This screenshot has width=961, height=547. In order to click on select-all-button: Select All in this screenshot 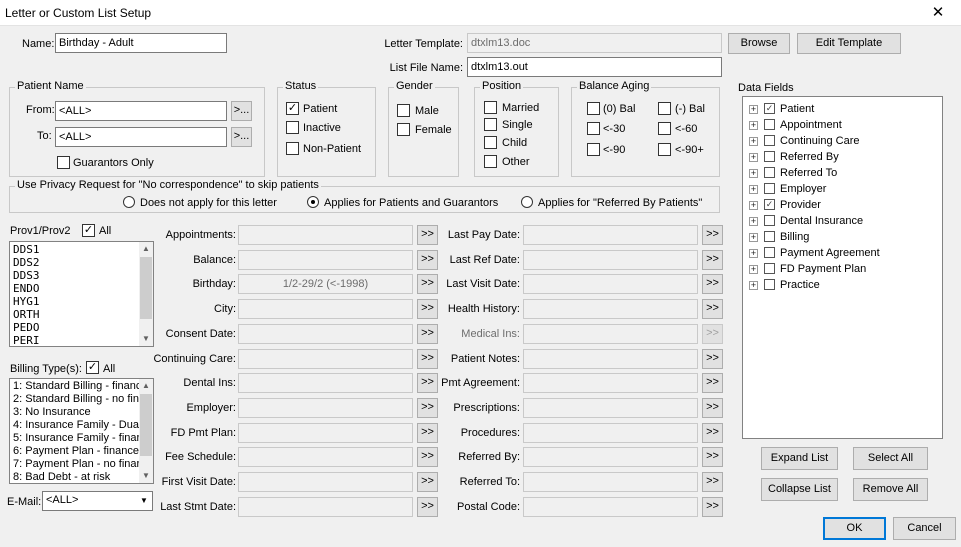, I will do `click(890, 458)`.